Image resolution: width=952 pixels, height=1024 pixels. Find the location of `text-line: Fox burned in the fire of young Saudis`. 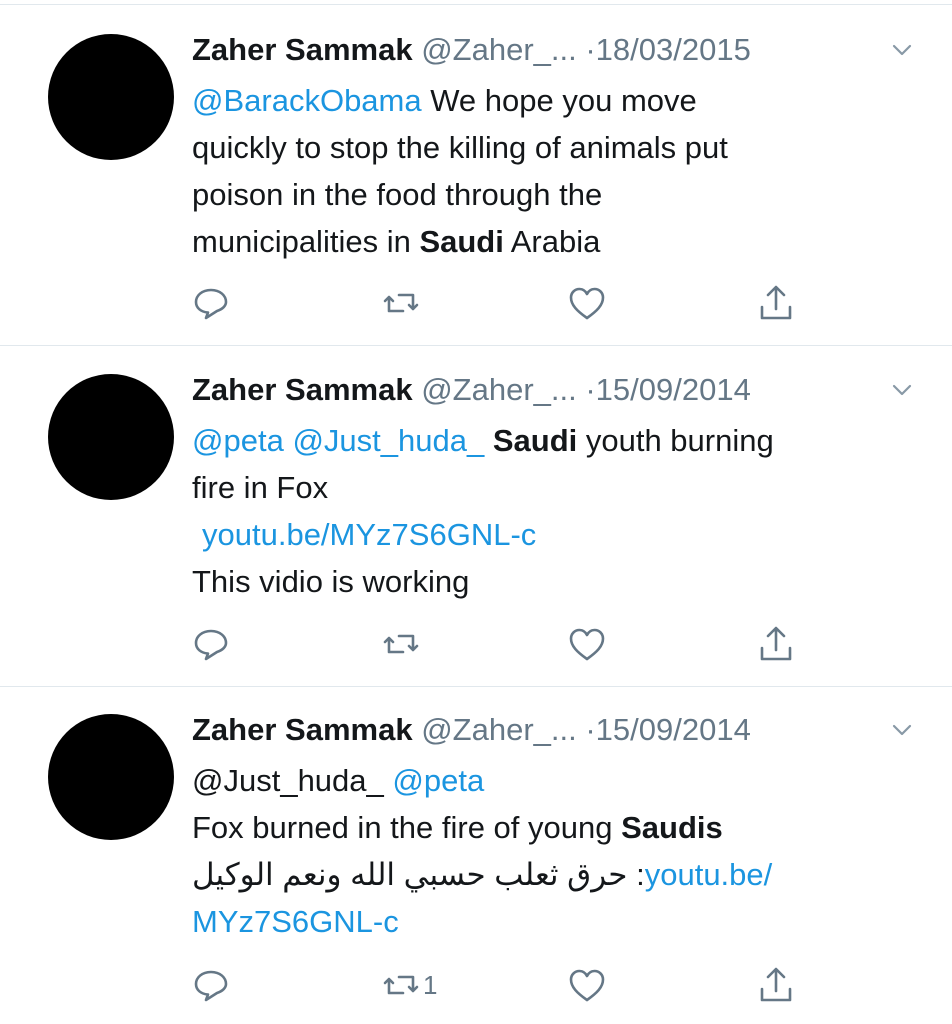

text-line: Fox burned in the fire of young Saudis is located at coordinates (547, 827).